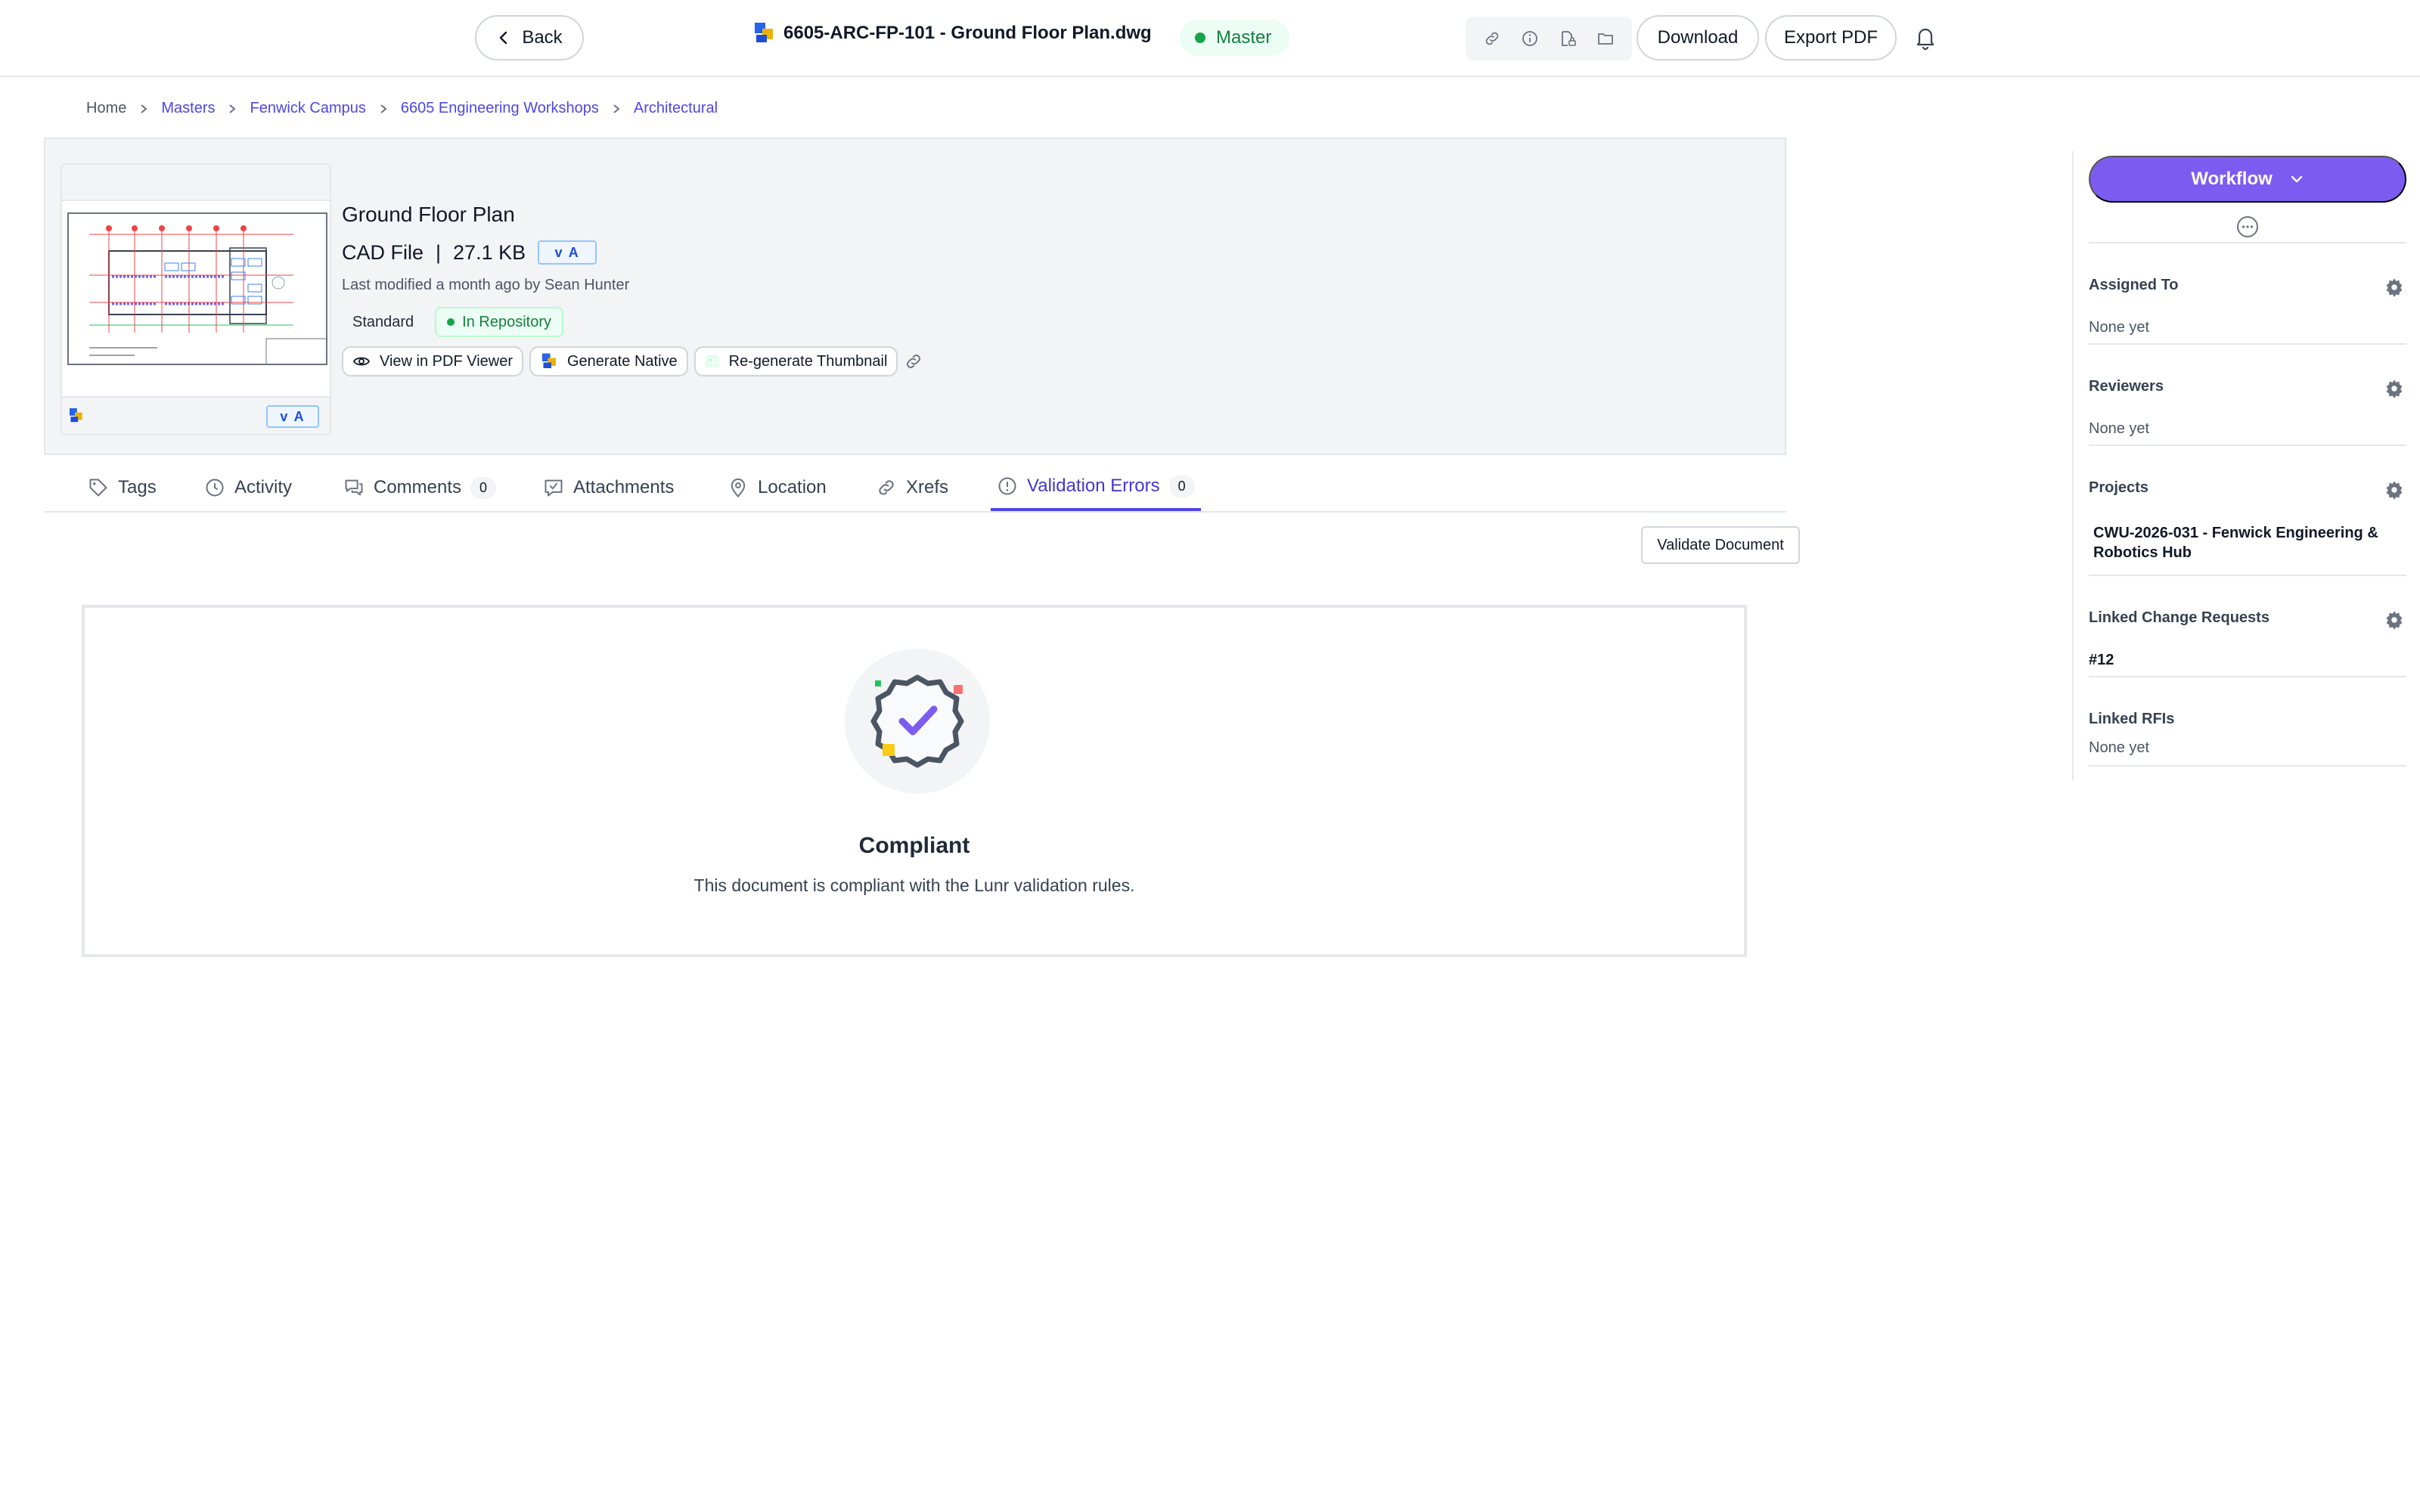 The height and width of the screenshot is (1512, 2420). I want to click on reviewers-label: Reviewers, so click(2126, 387).